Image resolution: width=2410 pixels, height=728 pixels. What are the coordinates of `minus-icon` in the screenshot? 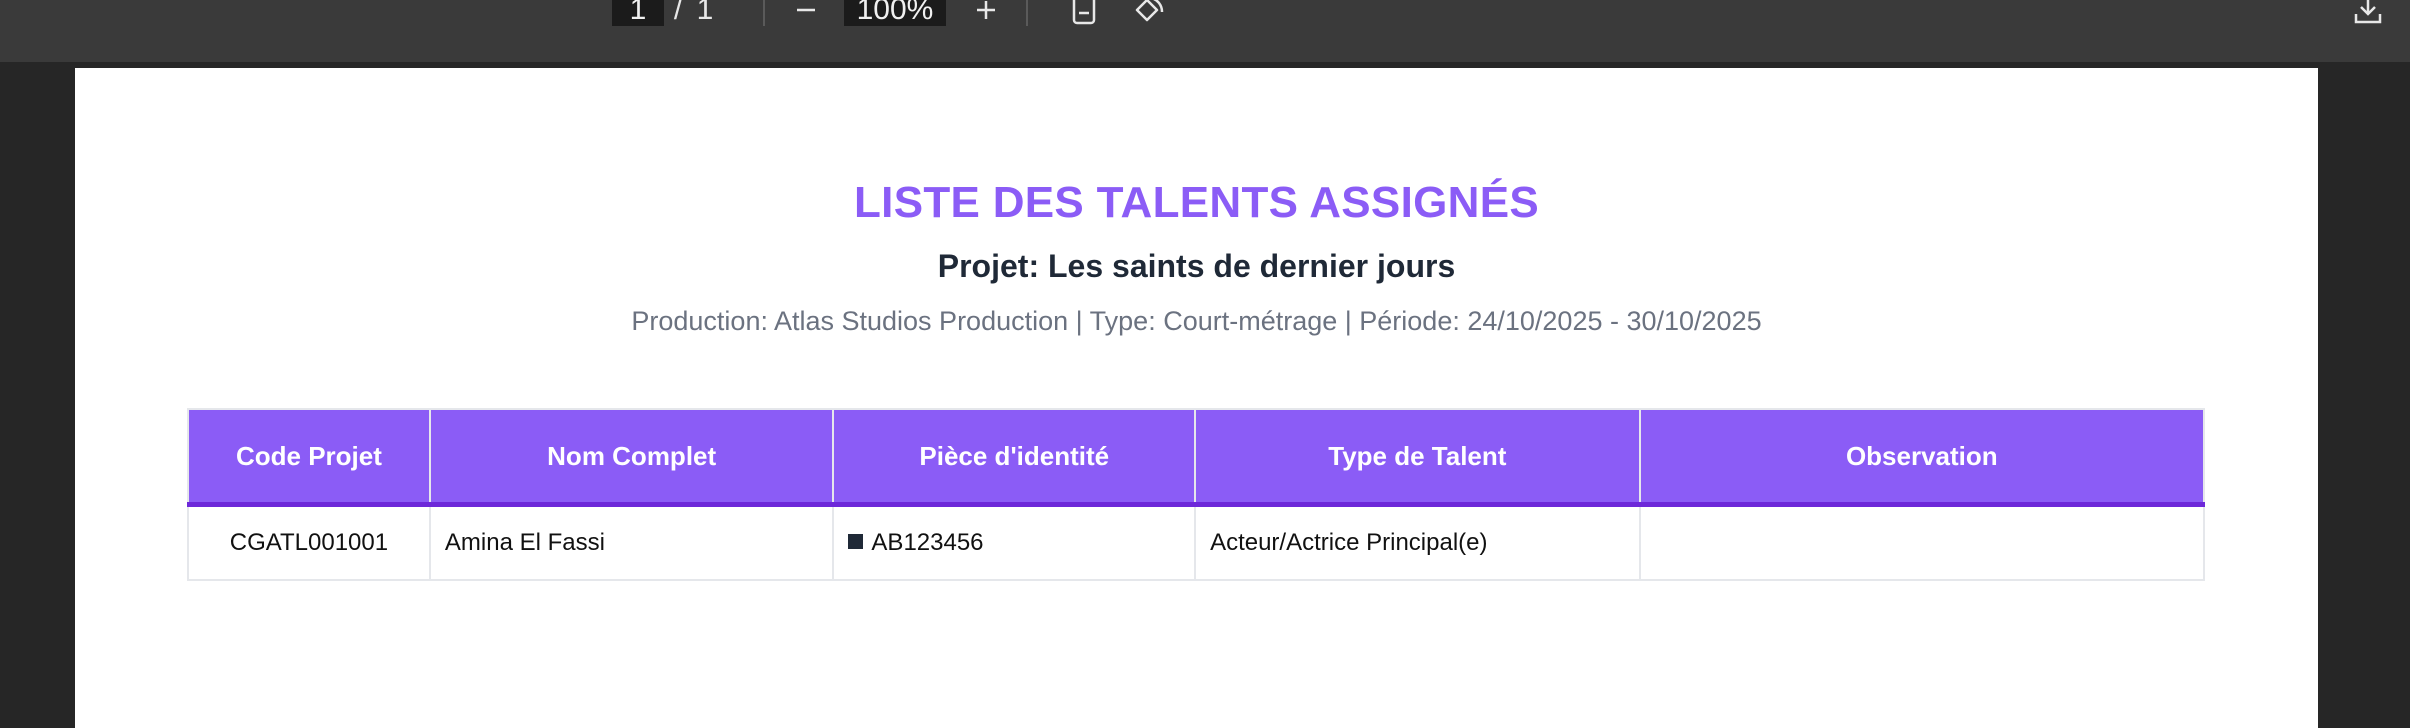 It's located at (806, 10).